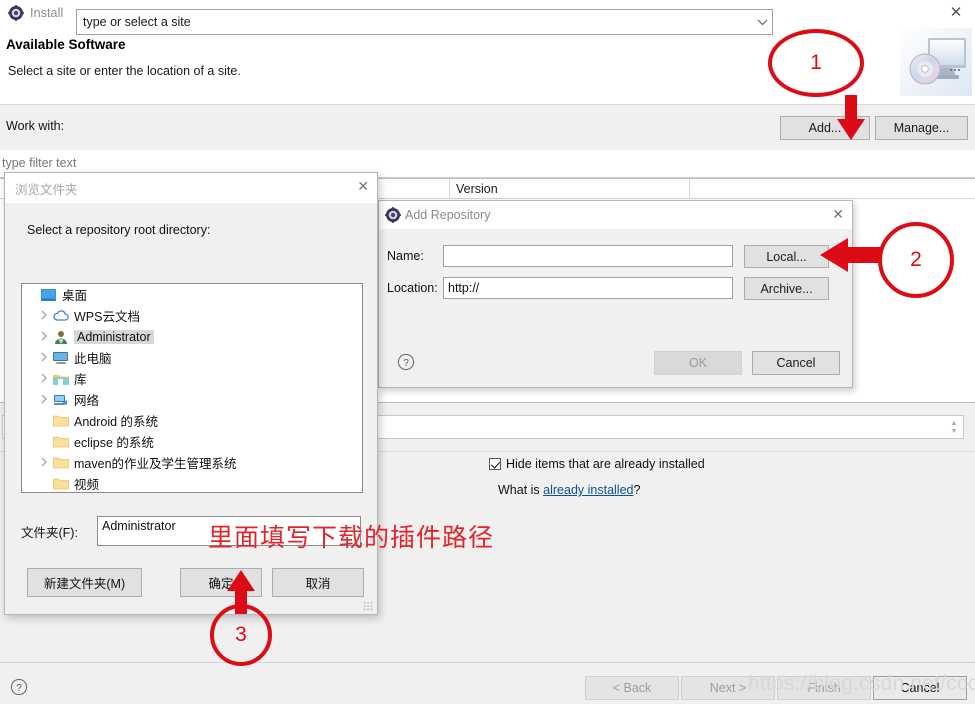 This screenshot has height=704, width=975. I want to click on page-title: Available Software, so click(66, 44).